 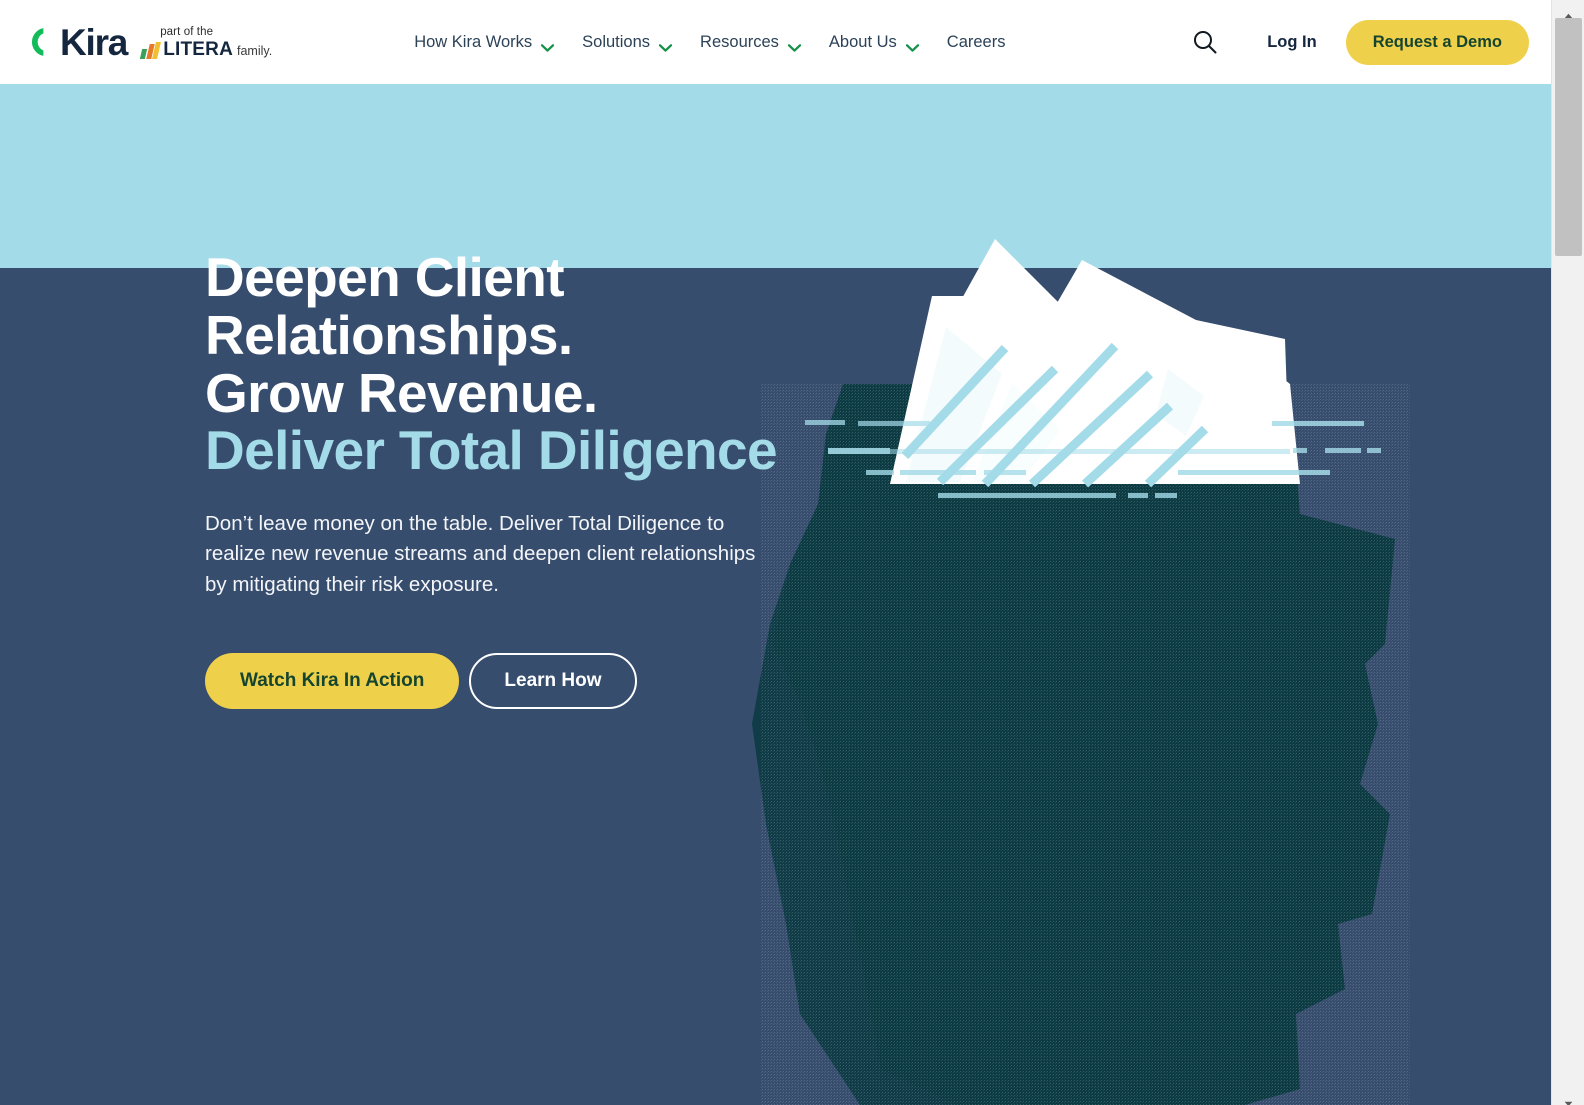 I want to click on logo-lockup: Kira part of the LITERA family., so click(x=147, y=42).